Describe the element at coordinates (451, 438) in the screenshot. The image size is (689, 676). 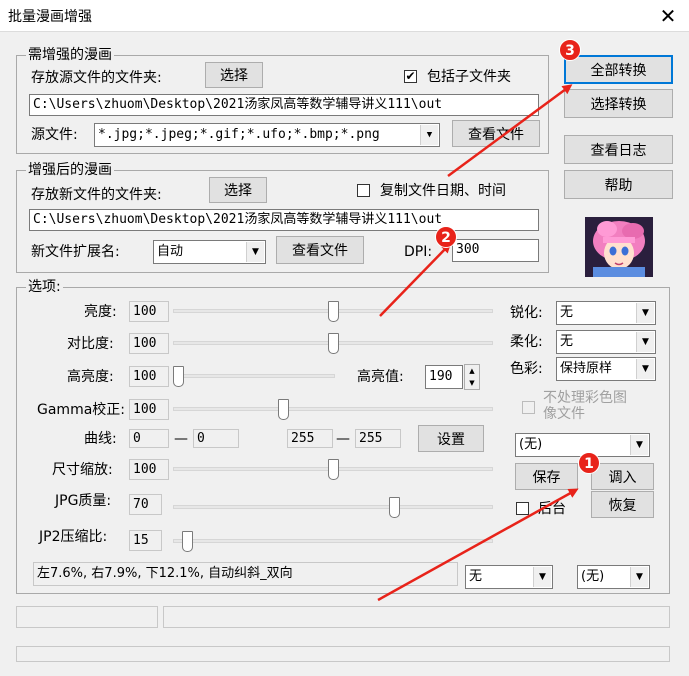
I see `curve-settings-button: 设置` at that location.